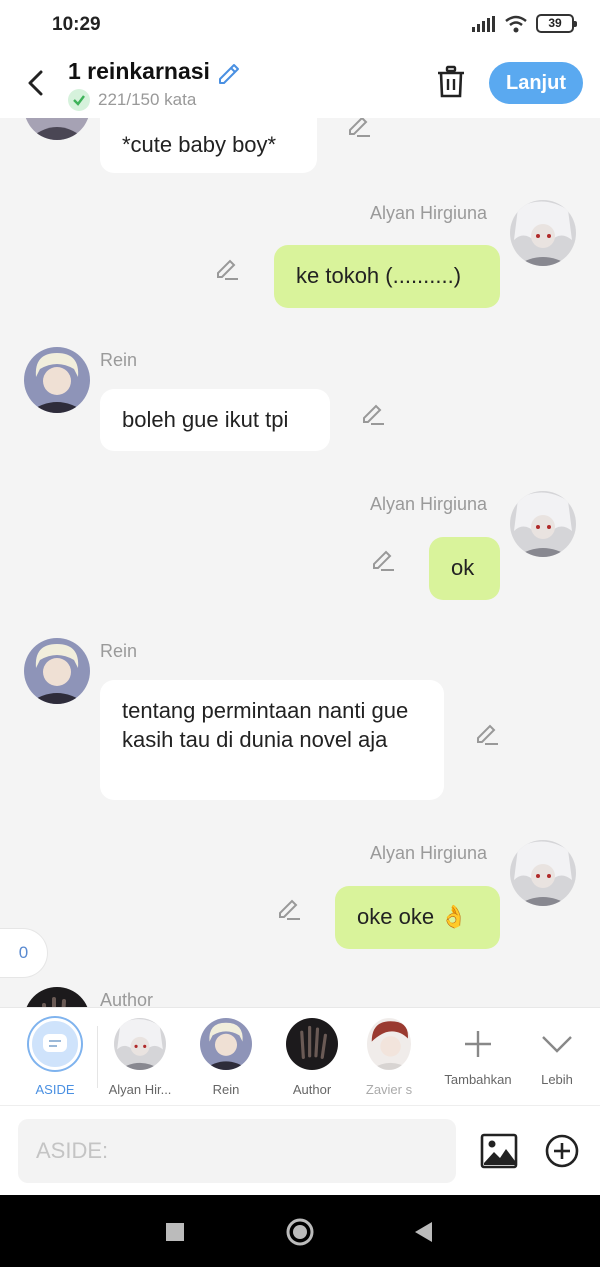 The height and width of the screenshot is (1267, 600). What do you see at coordinates (387, 276) in the screenshot?
I see `message-bubble: ke tokoh (..........)` at bounding box center [387, 276].